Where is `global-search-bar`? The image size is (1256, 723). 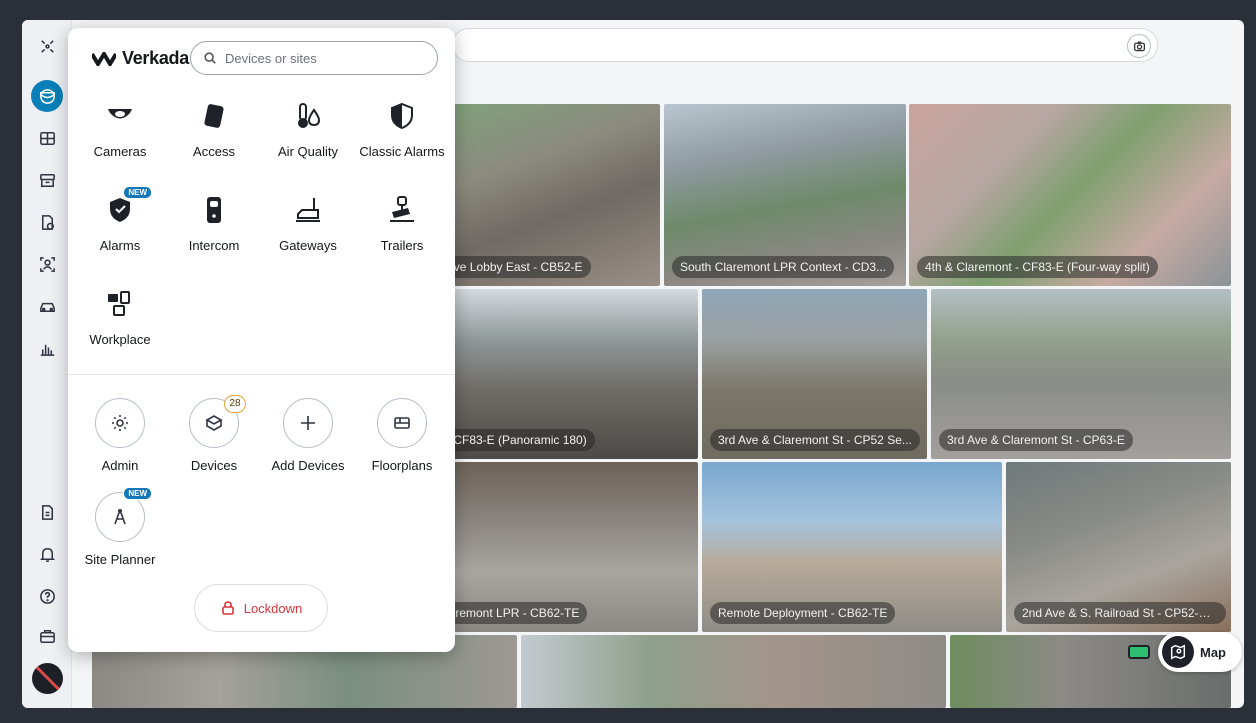
global-search-bar is located at coordinates (805, 45).